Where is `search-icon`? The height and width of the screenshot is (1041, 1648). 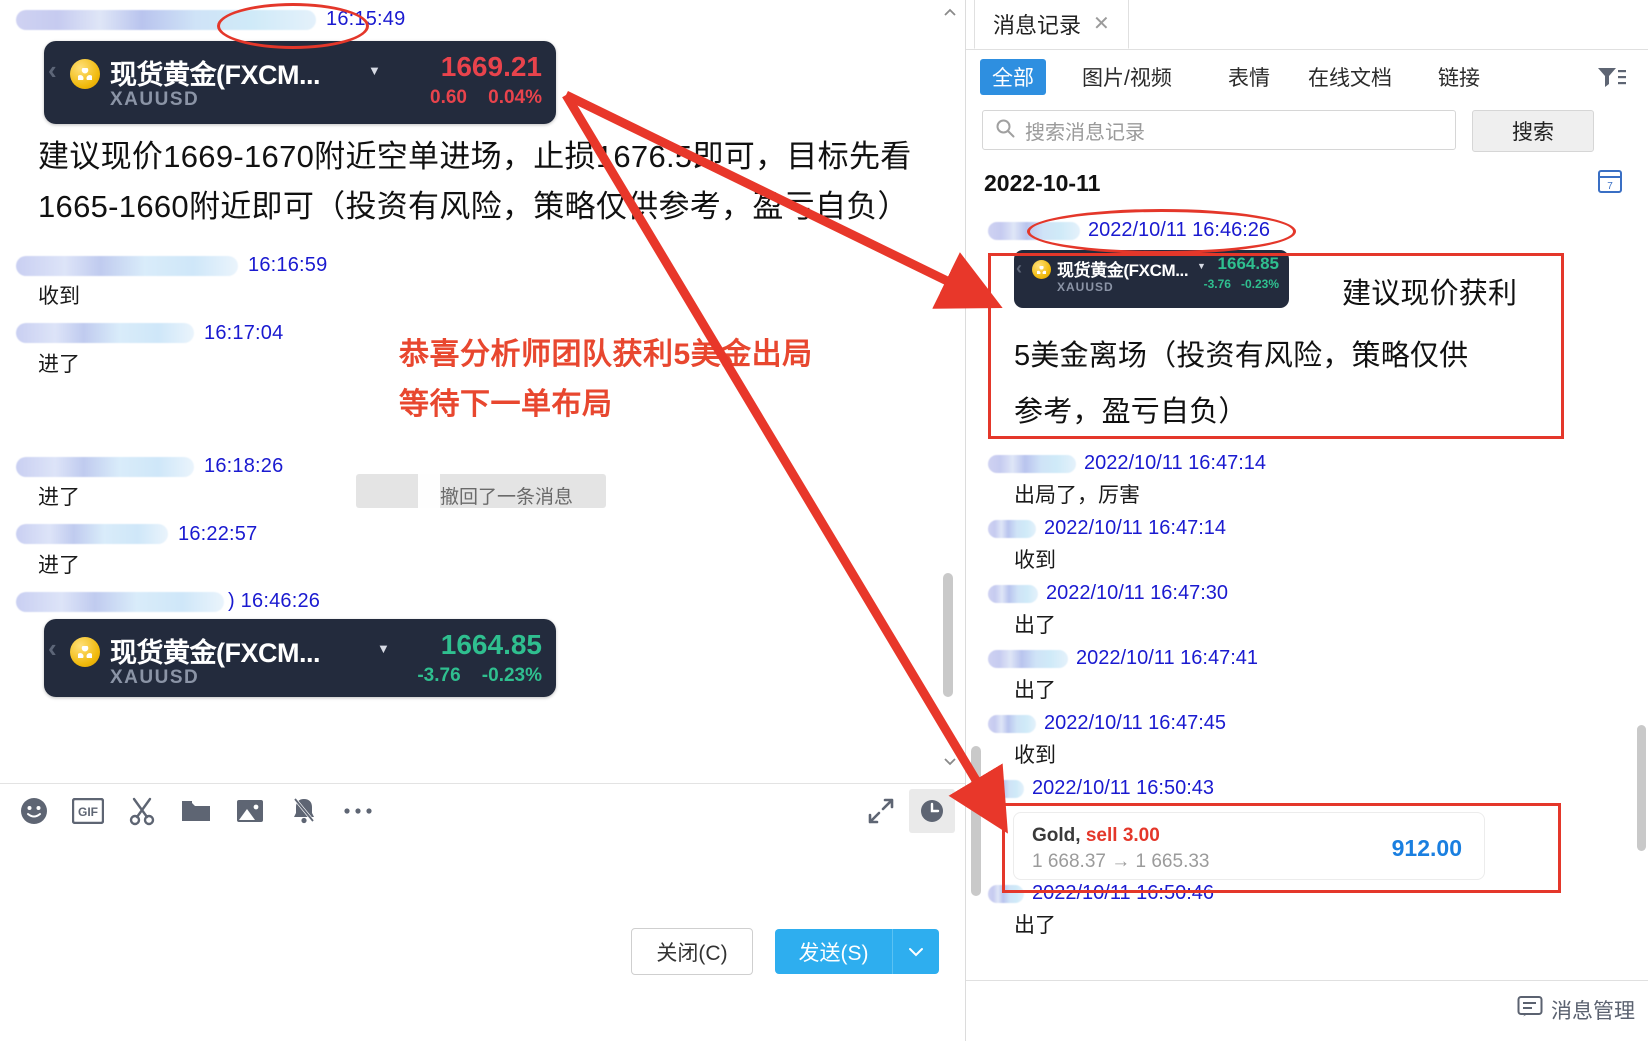 search-icon is located at coordinates (1005, 130).